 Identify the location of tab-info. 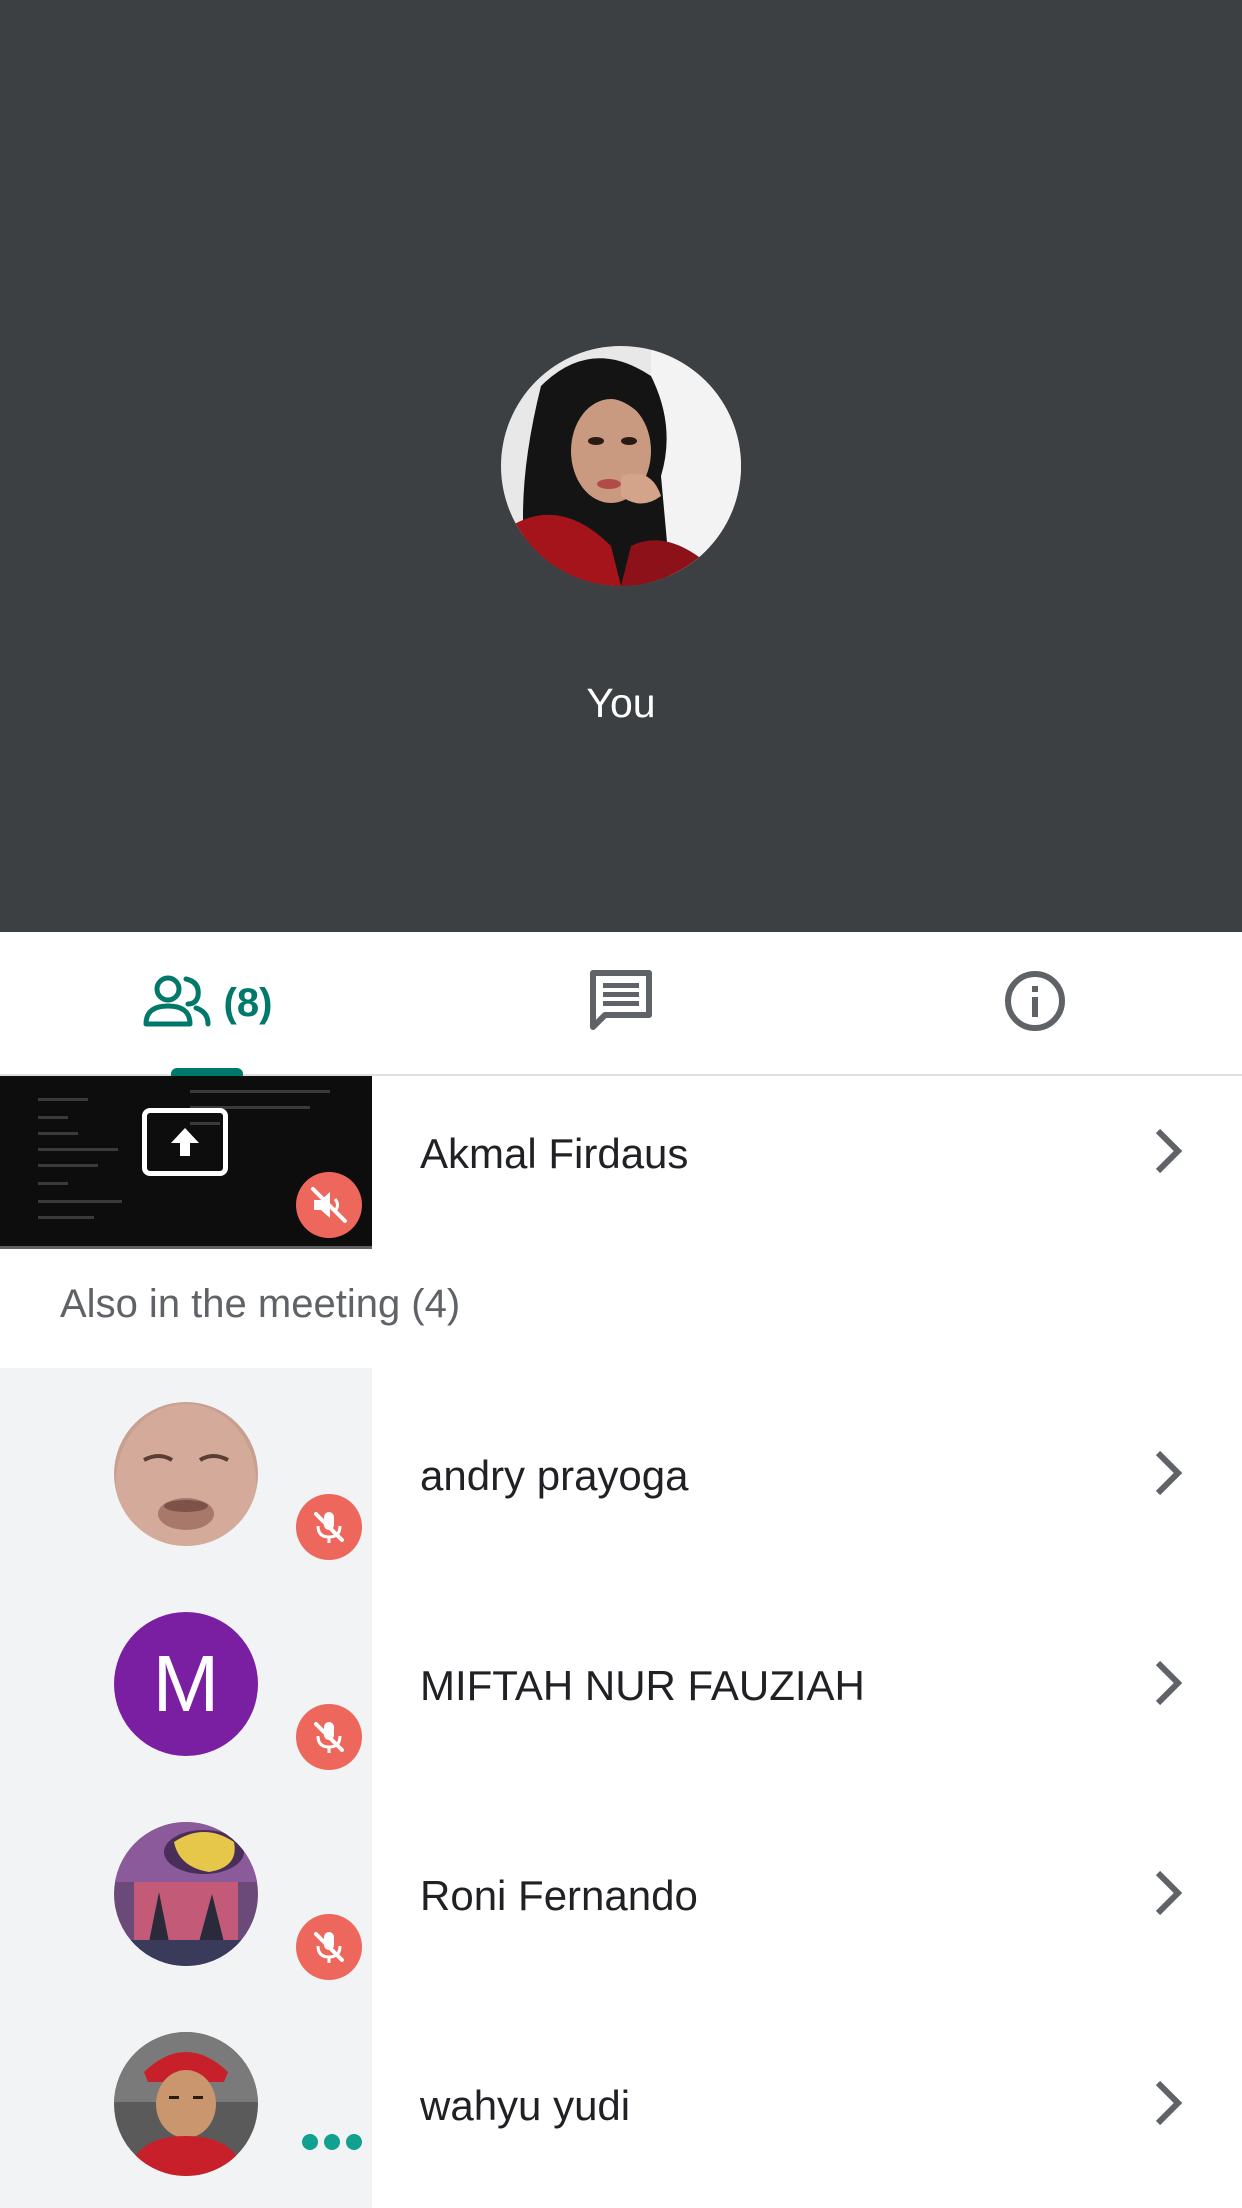
(1035, 1003).